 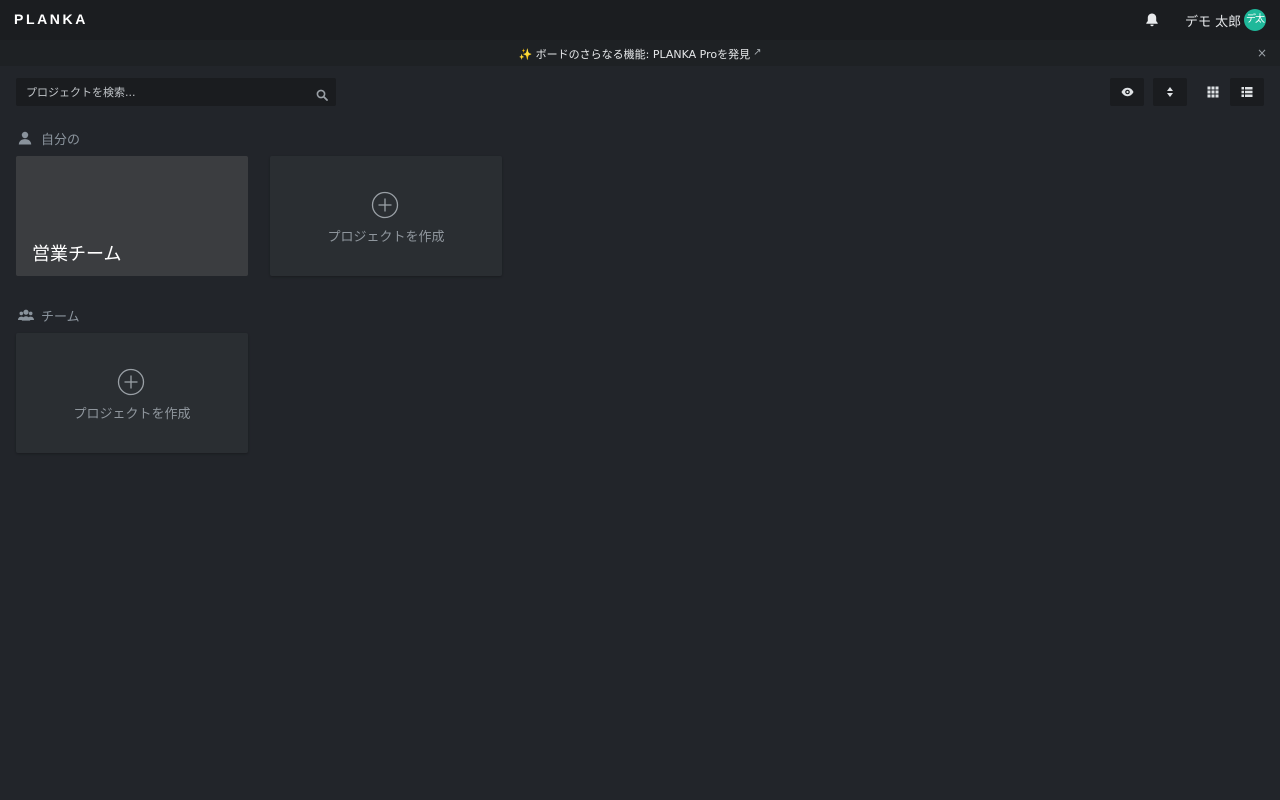 I want to click on user-icon, so click(x=25, y=138).